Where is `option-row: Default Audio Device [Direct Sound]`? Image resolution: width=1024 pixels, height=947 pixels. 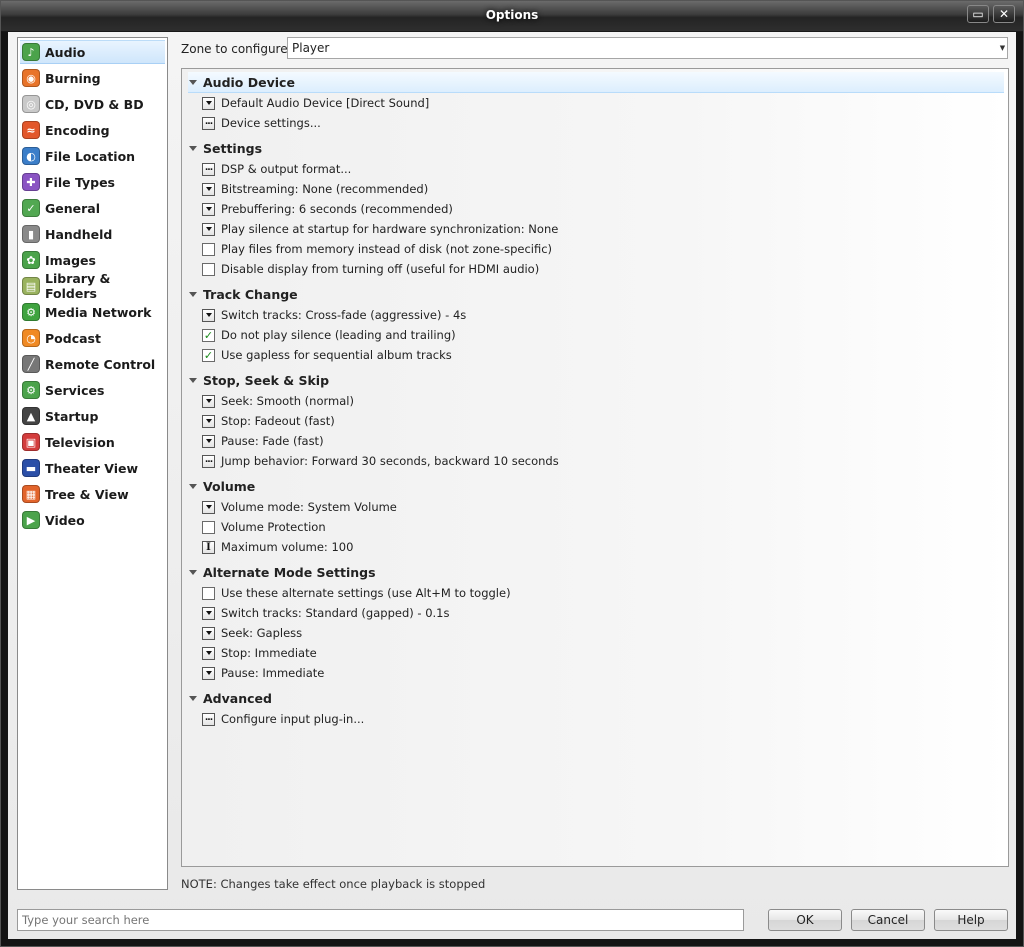 option-row: Default Audio Device [Direct Sound] is located at coordinates (315, 103).